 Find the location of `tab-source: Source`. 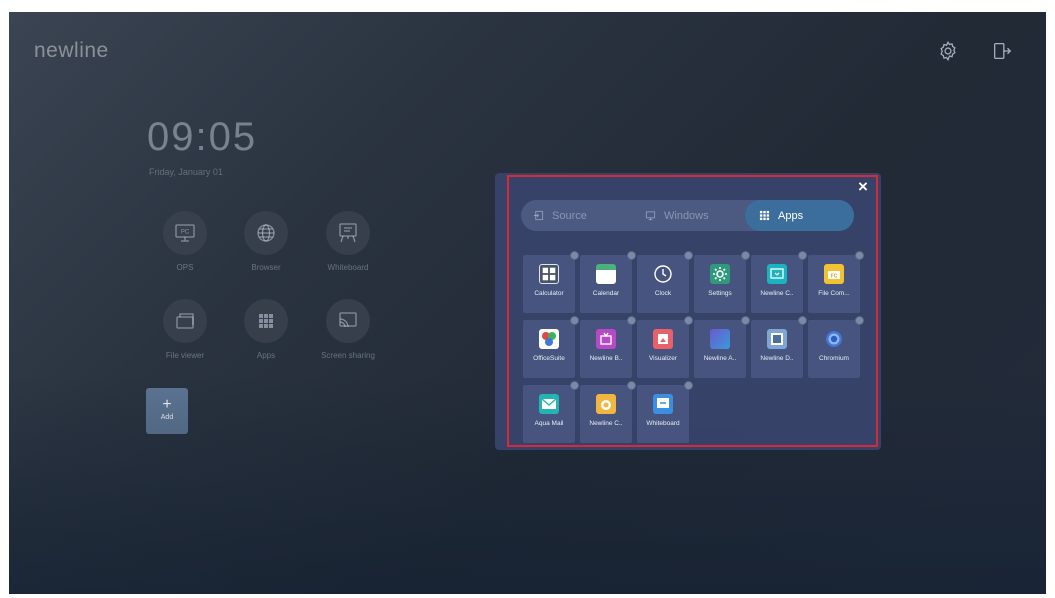

tab-source: Source is located at coordinates (560, 215).